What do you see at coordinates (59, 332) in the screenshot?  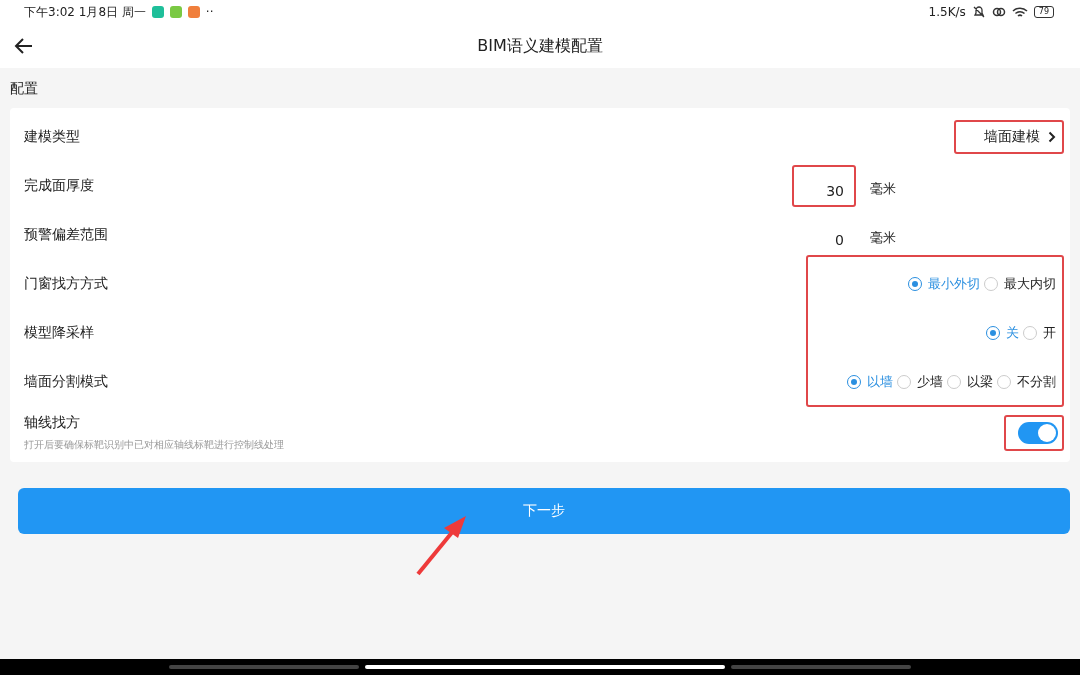 I see `setting-label: 模型降采样` at bounding box center [59, 332].